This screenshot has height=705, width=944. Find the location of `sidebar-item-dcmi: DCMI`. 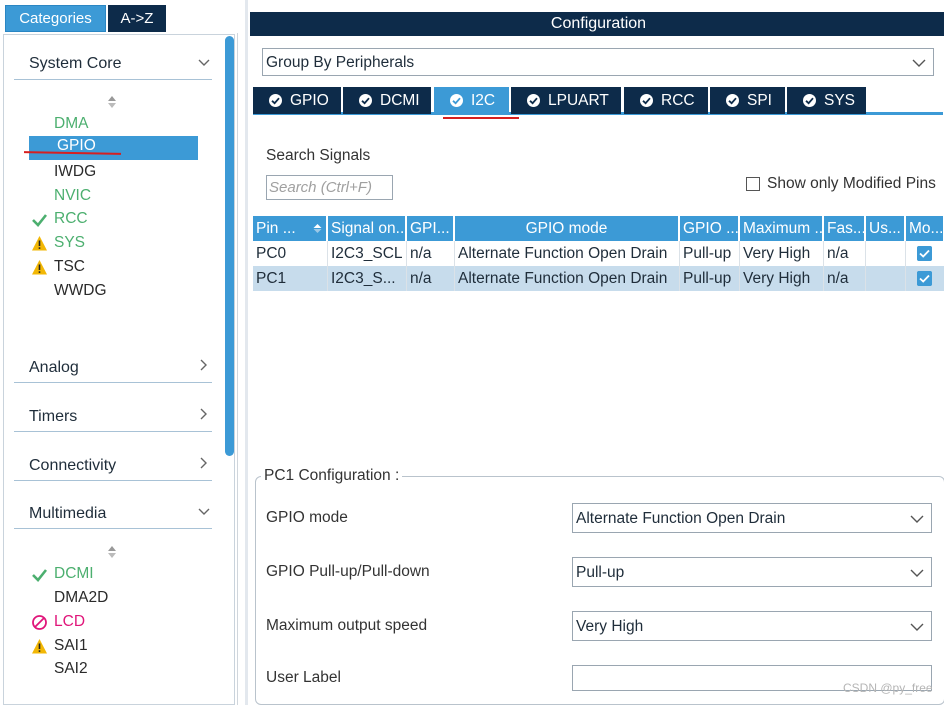

sidebar-item-dcmi: DCMI is located at coordinates (74, 574).